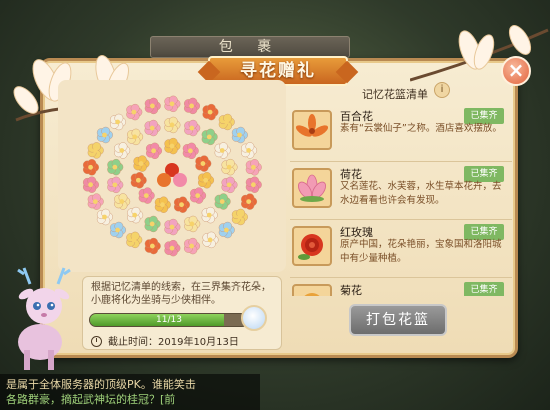  Describe the element at coordinates (250, 47) in the screenshot. I see `bag-window-title: 包 裹` at that location.